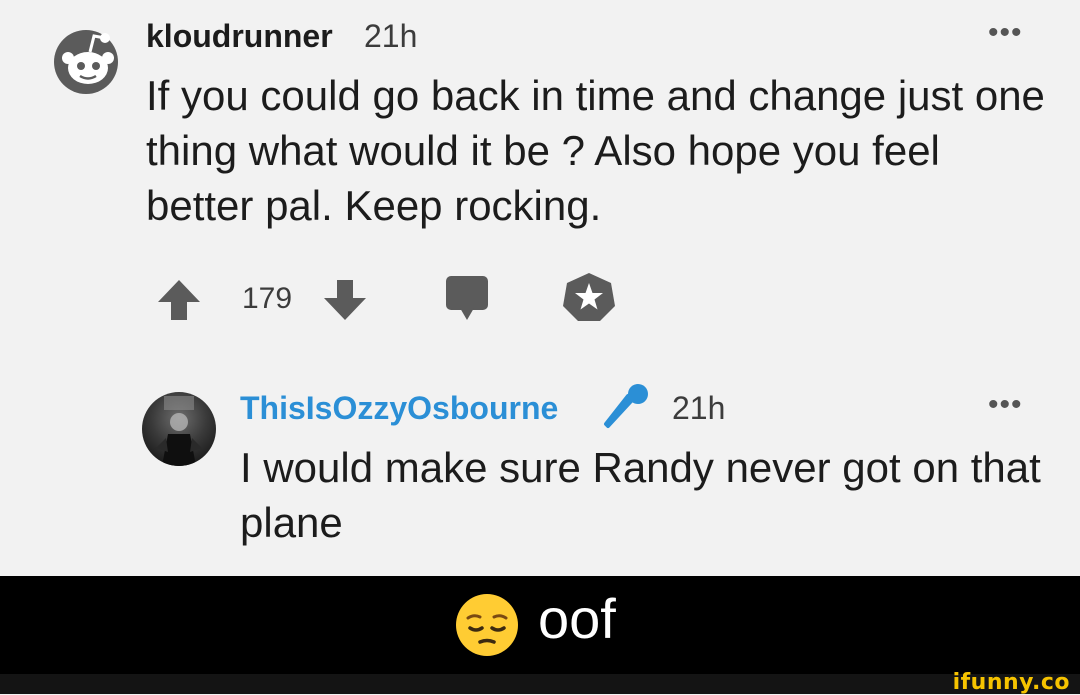 This screenshot has height=695, width=1080. What do you see at coordinates (1005, 33) in the screenshot?
I see `comment-more-options-button: •••` at bounding box center [1005, 33].